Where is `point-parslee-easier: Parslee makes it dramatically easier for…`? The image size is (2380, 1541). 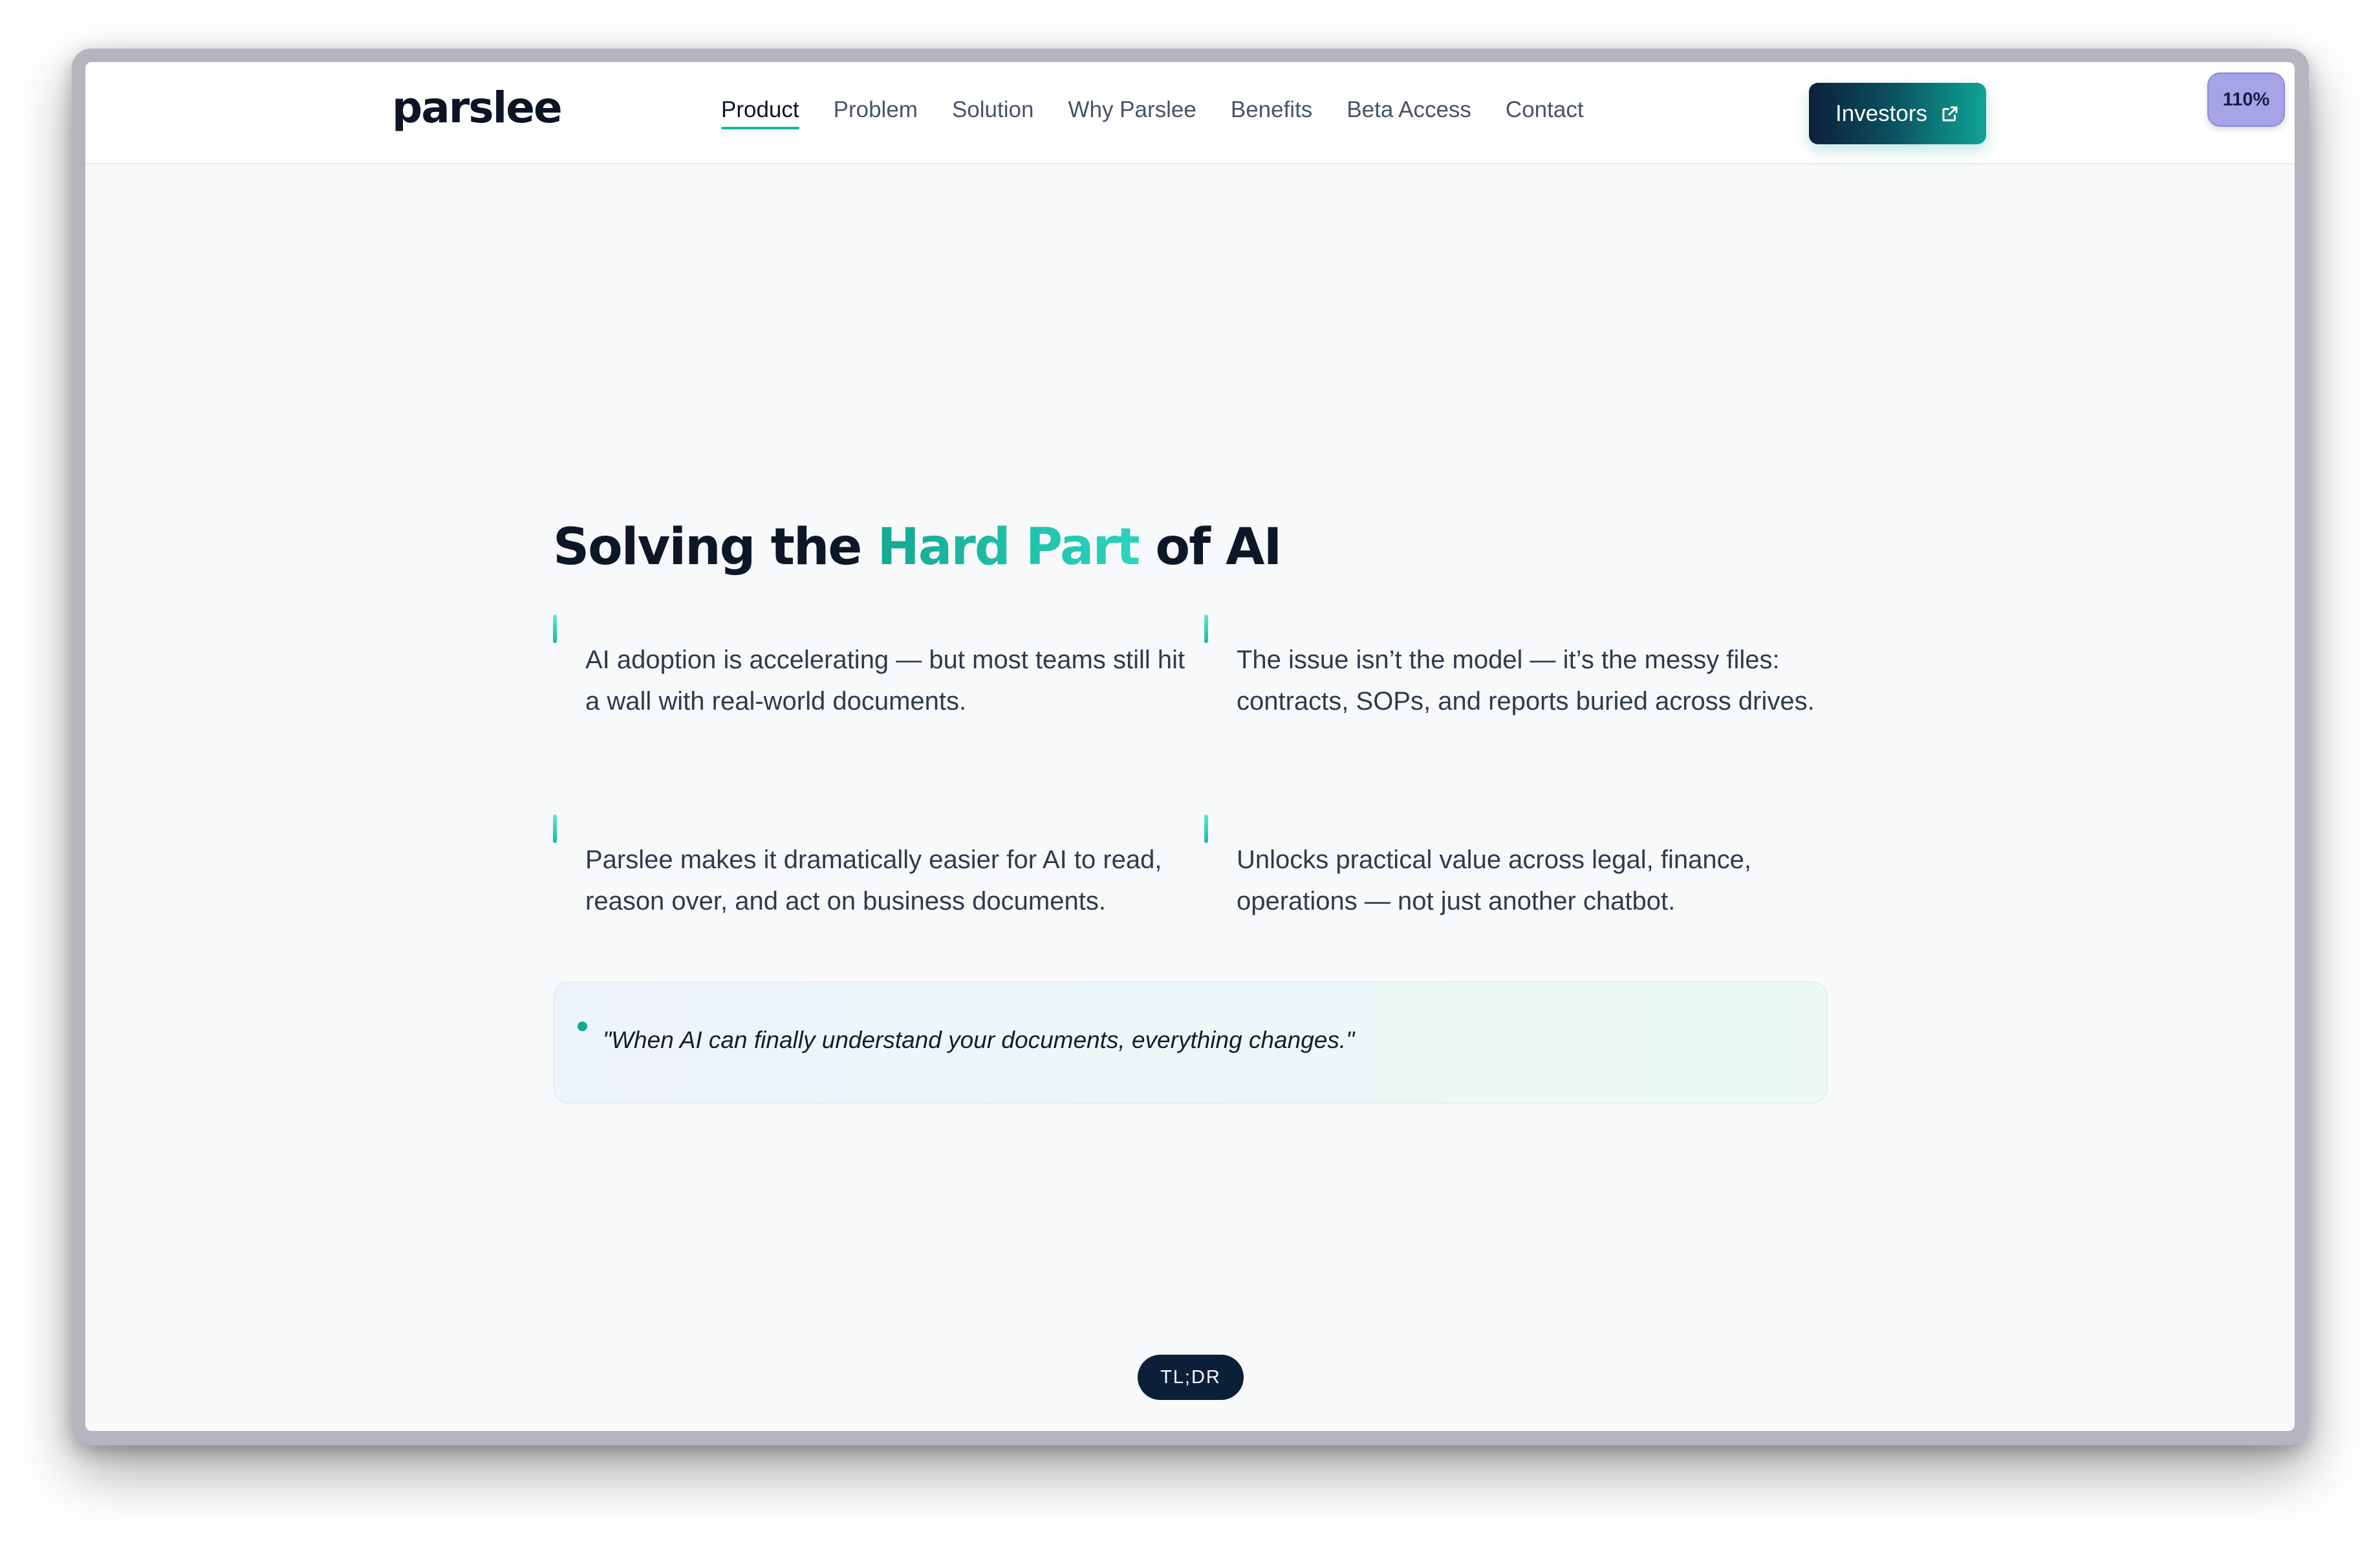 point-parslee-easier: Parslee makes it dramatically easier for… is located at coordinates (886, 868).